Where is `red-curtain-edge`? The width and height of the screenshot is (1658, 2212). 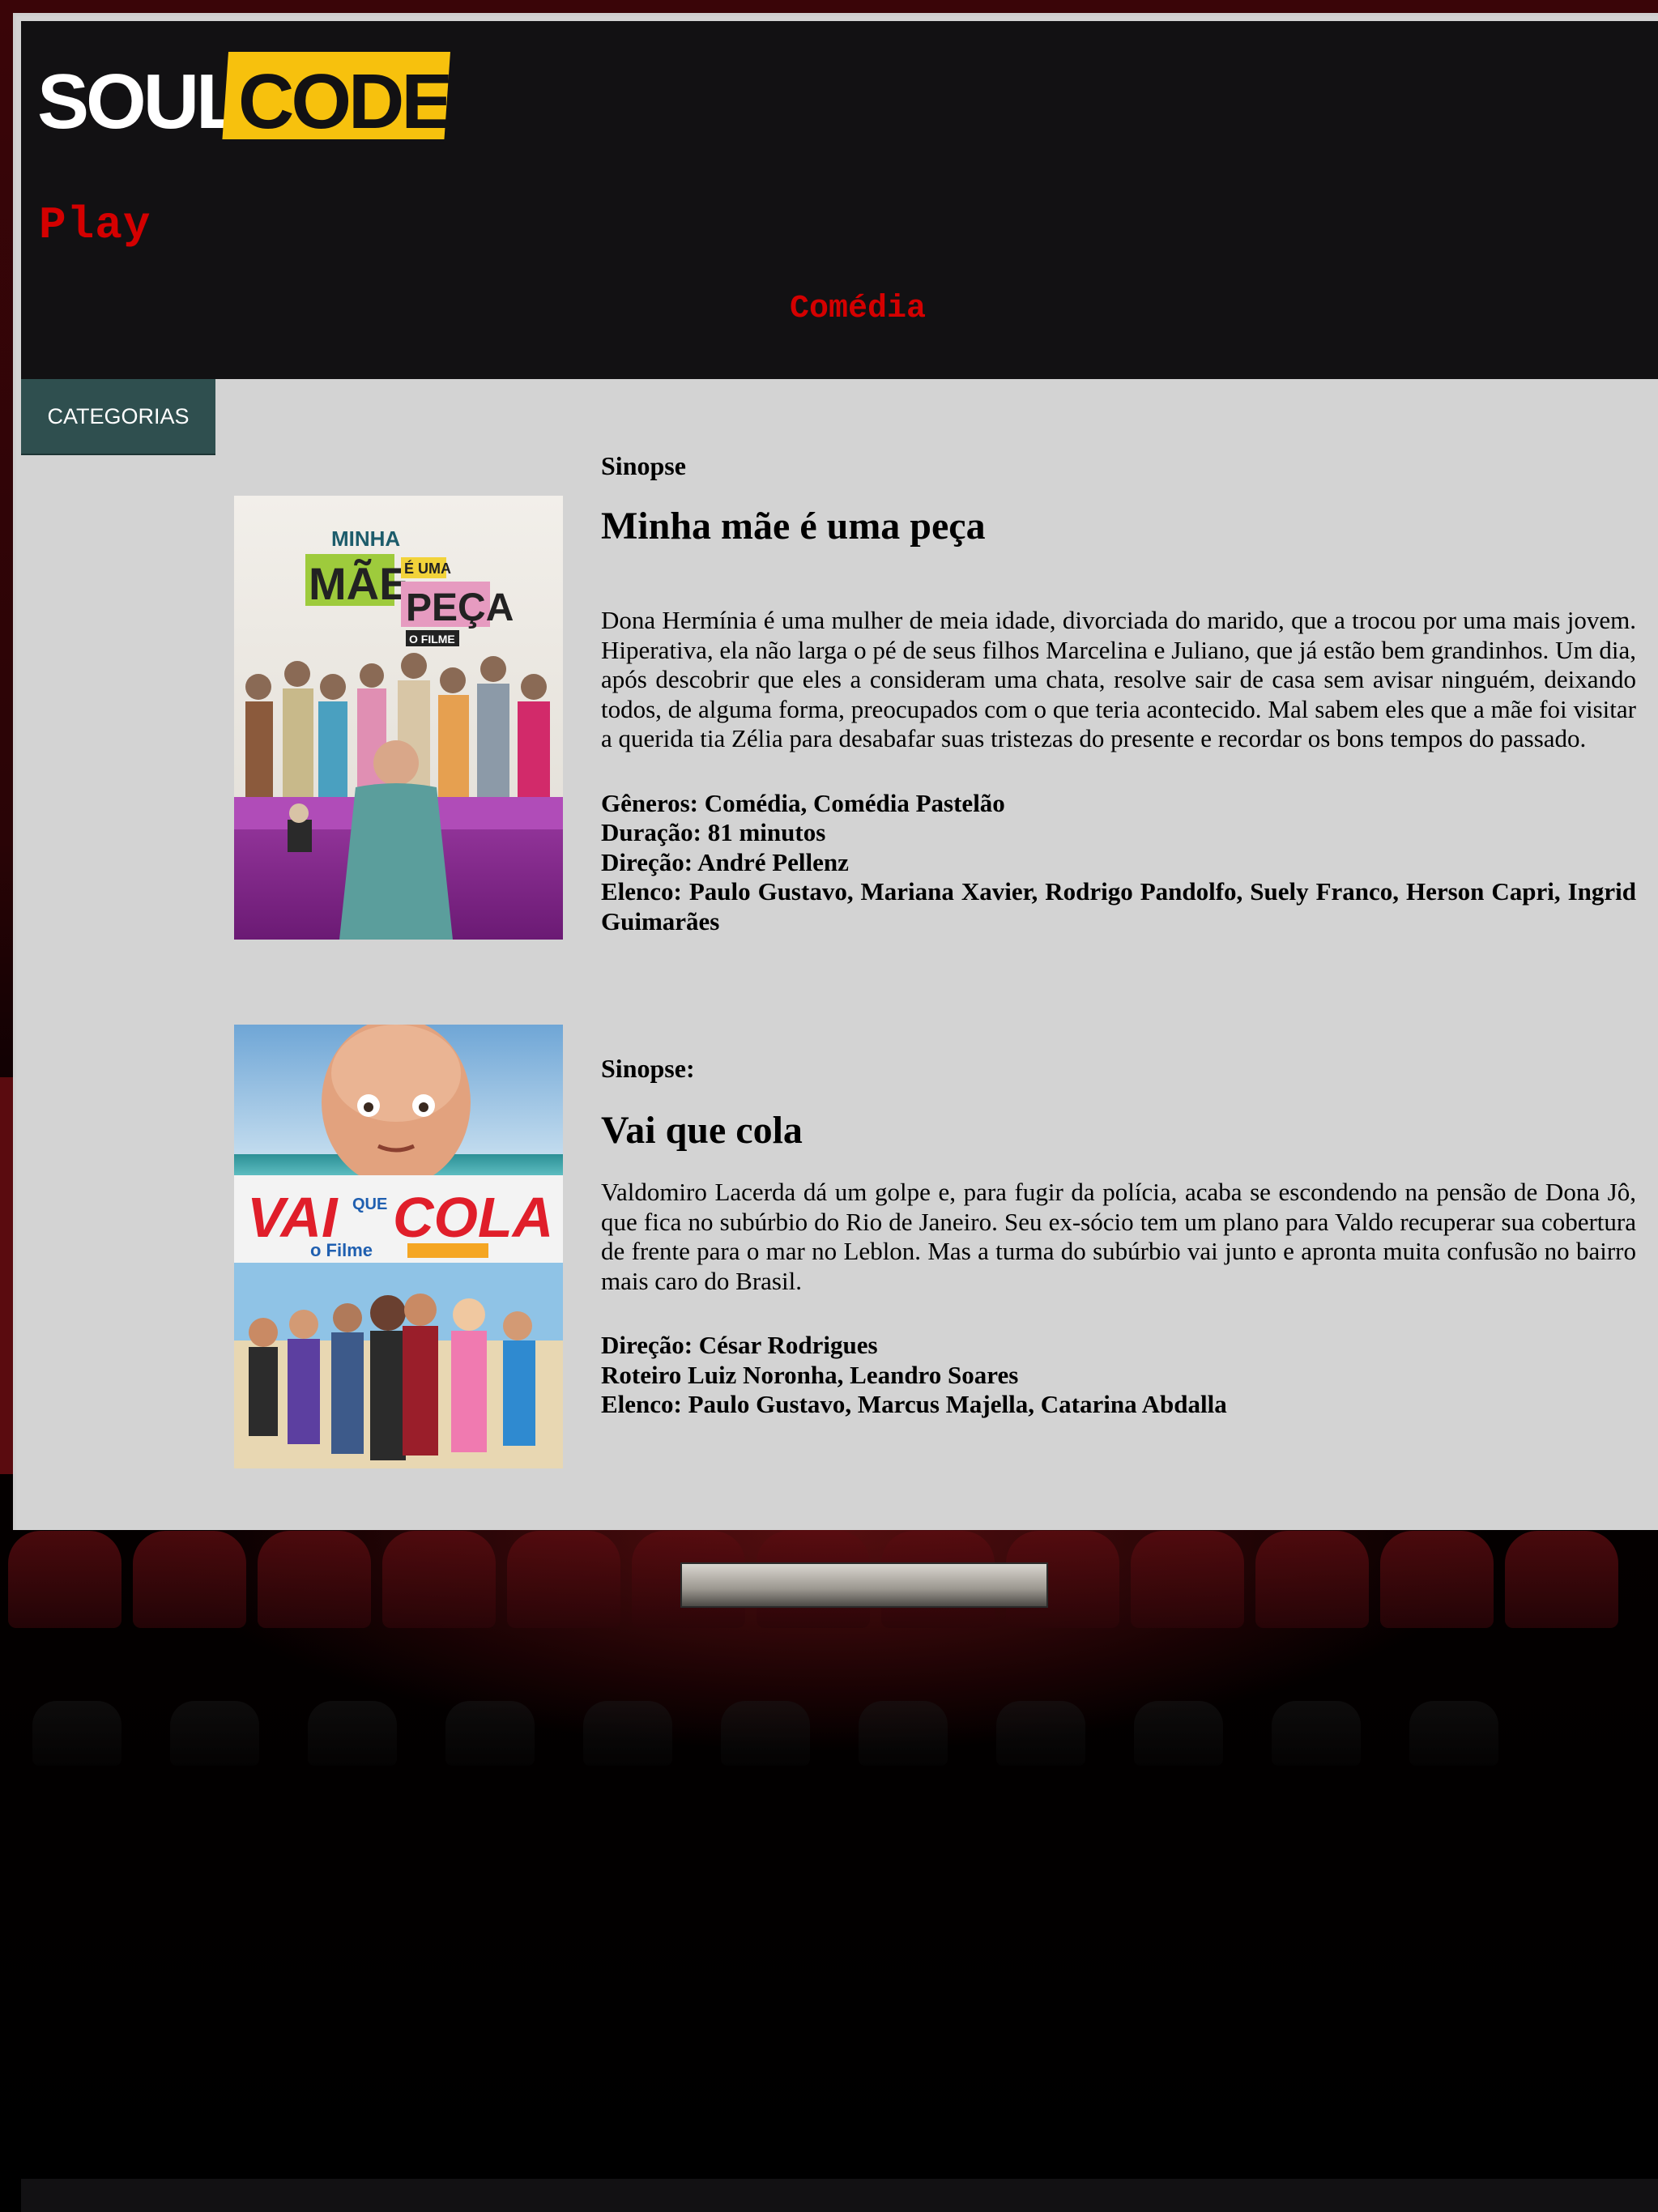 red-curtain-edge is located at coordinates (6, 1275).